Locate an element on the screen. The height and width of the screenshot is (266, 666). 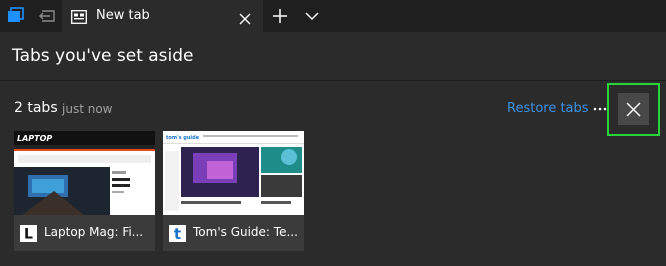
laptop-mag-favicon-icon: L is located at coordinates (28, 234).